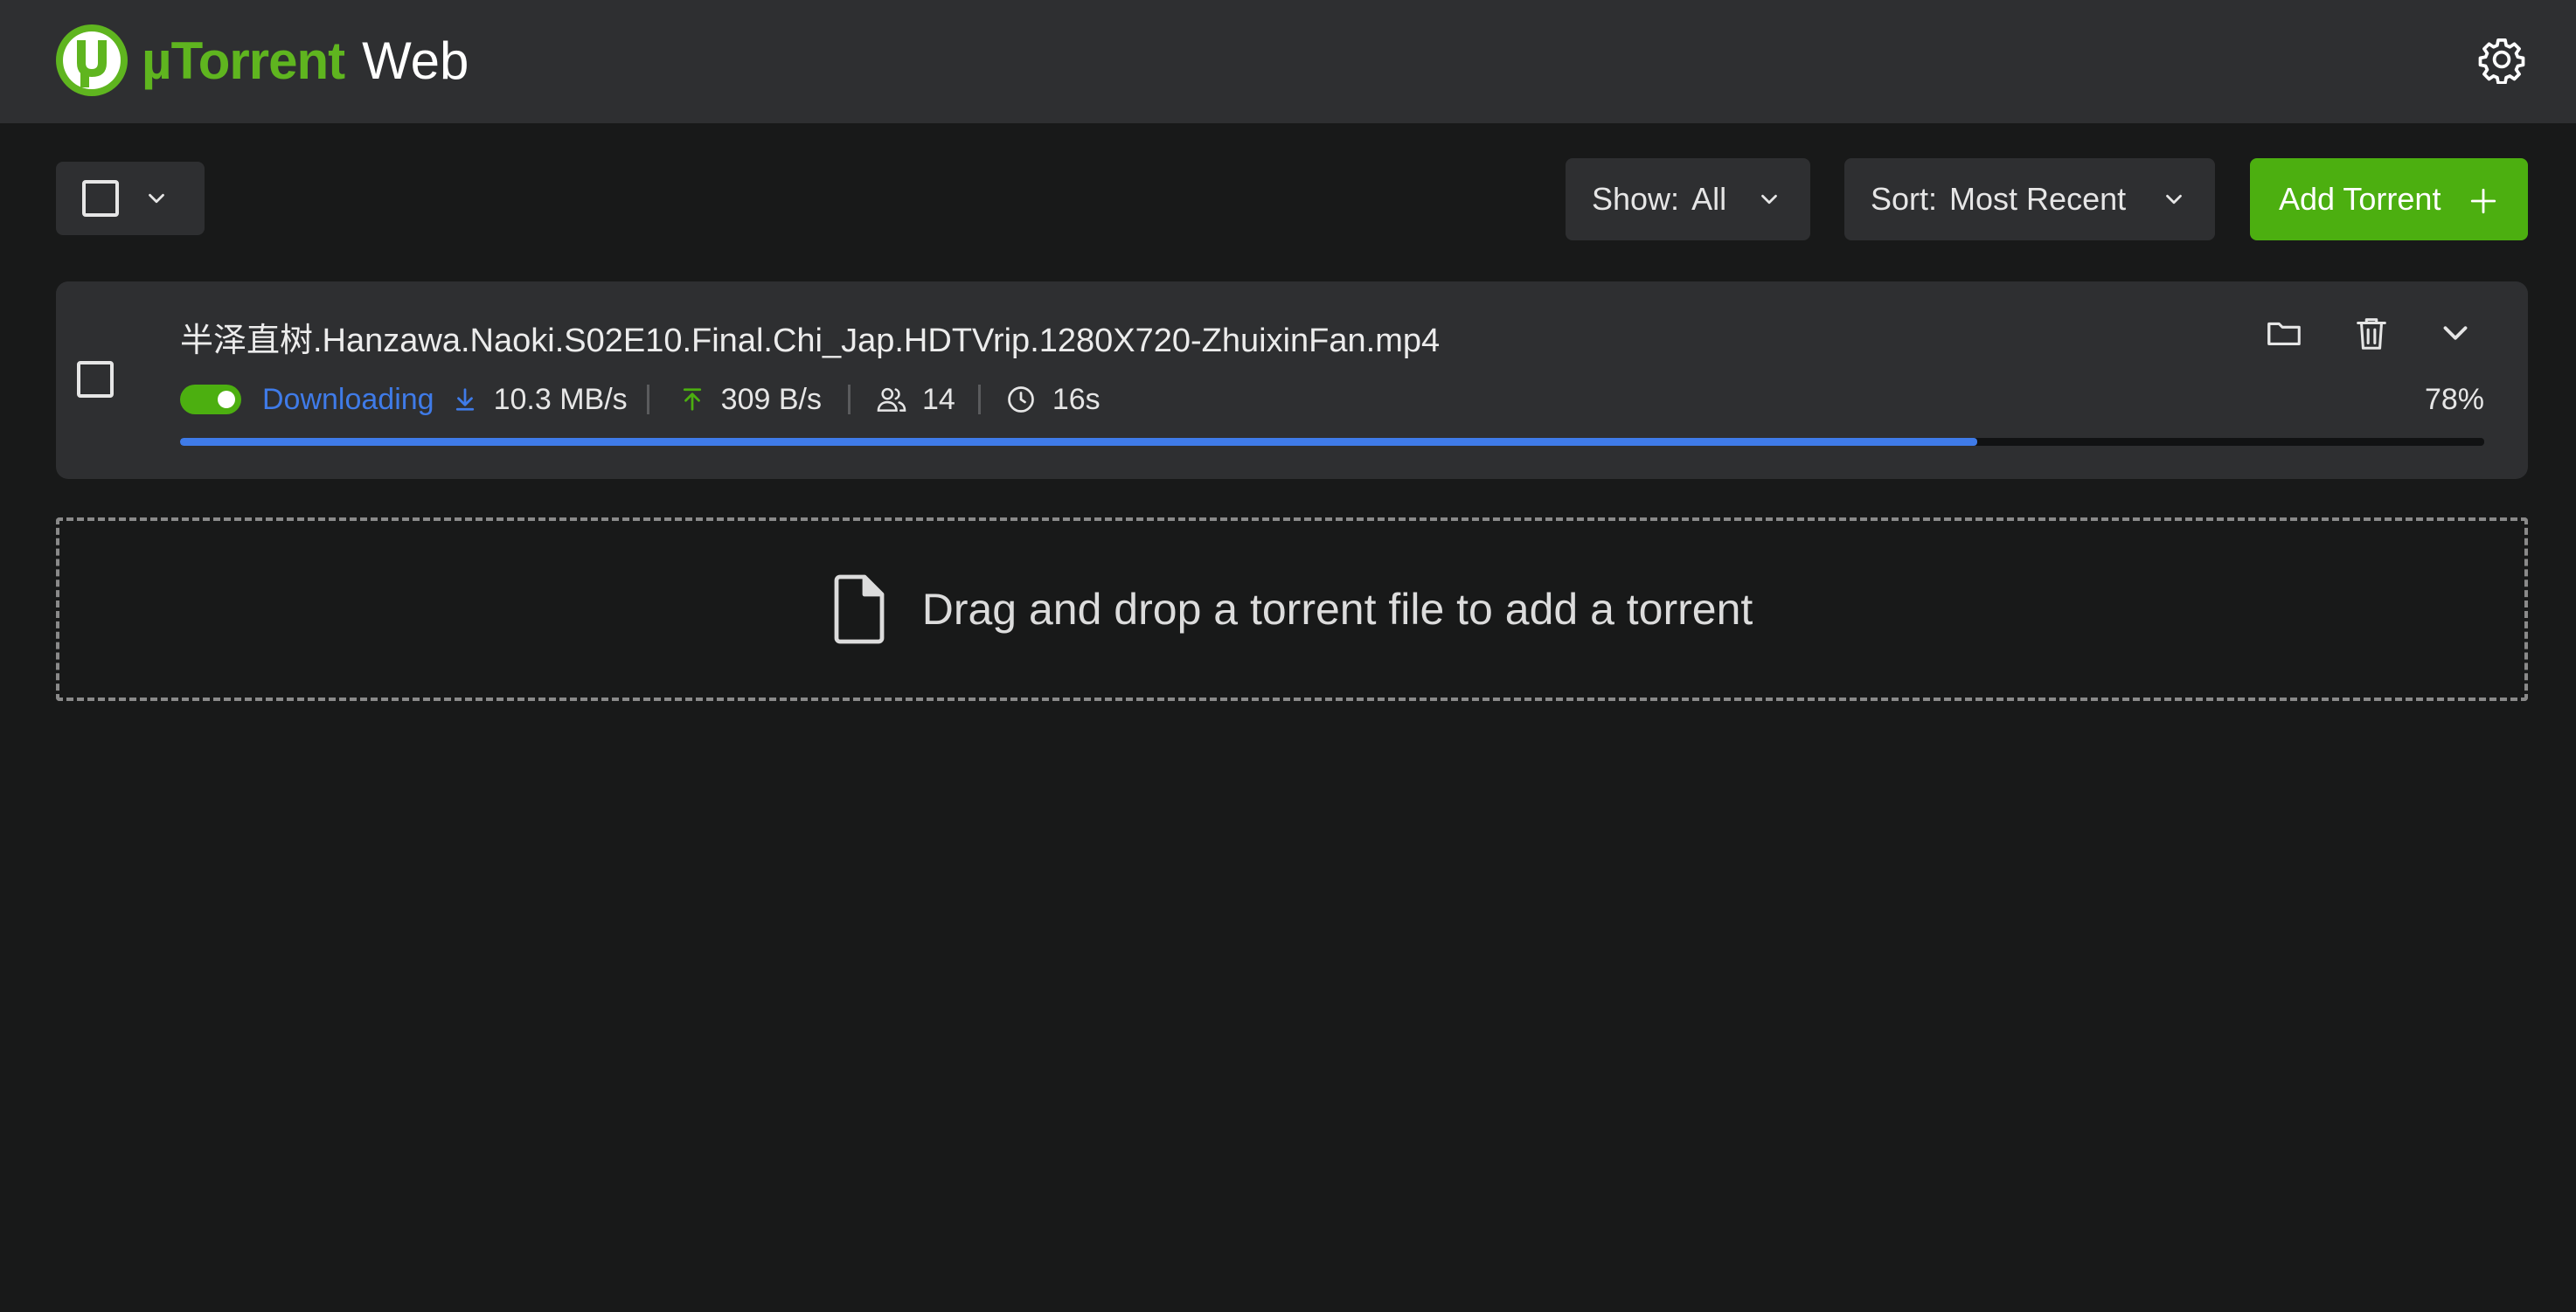 The width and height of the screenshot is (2576, 1312). Describe the element at coordinates (2501, 60) in the screenshot. I see `gear-icon` at that location.